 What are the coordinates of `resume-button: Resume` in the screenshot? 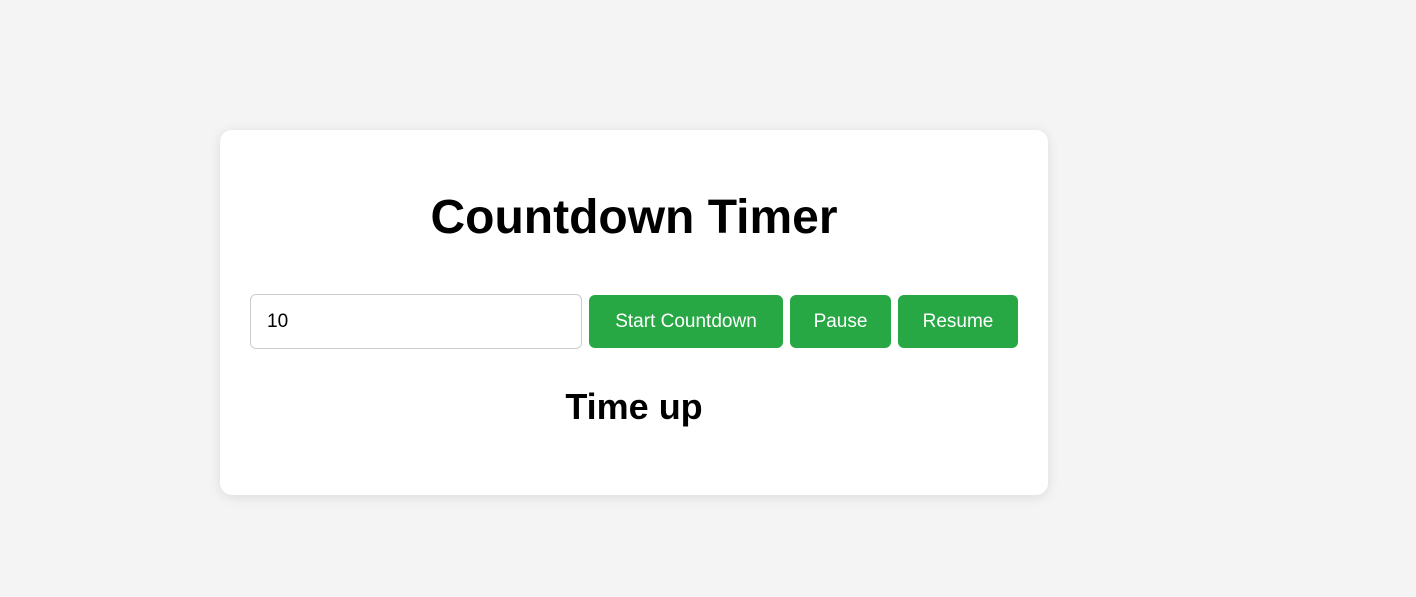 It's located at (958, 321).